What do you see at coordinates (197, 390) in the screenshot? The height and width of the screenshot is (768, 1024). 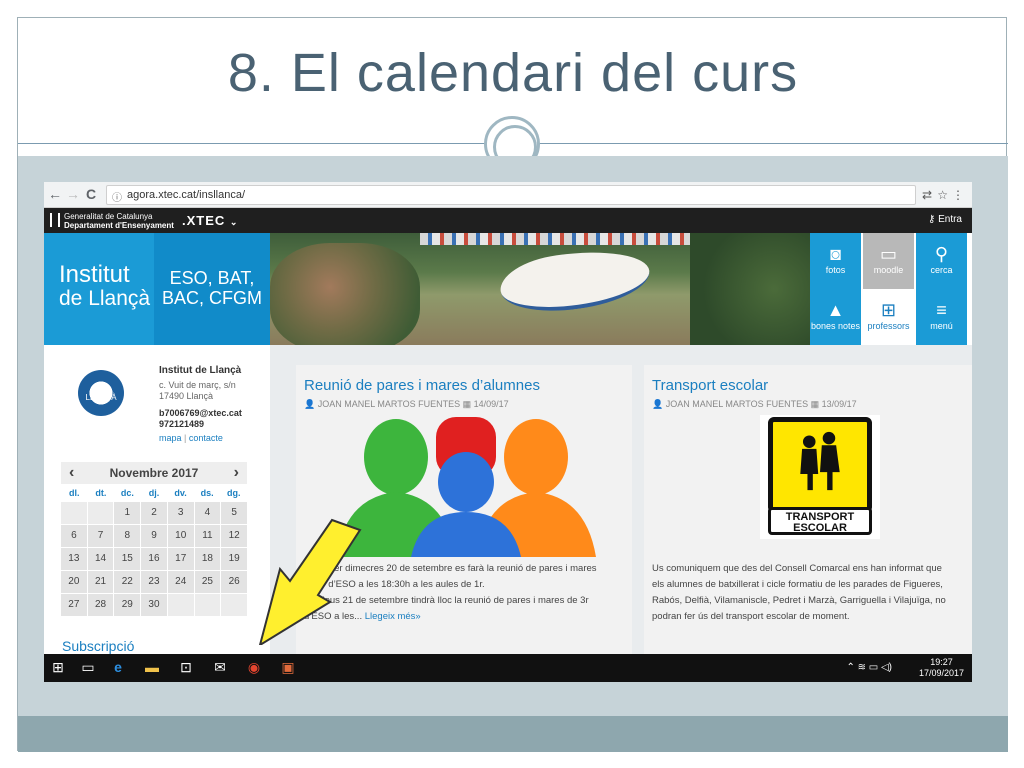 I see `school-address: c. Vuit de març, s/n 17490 Llançà` at bounding box center [197, 390].